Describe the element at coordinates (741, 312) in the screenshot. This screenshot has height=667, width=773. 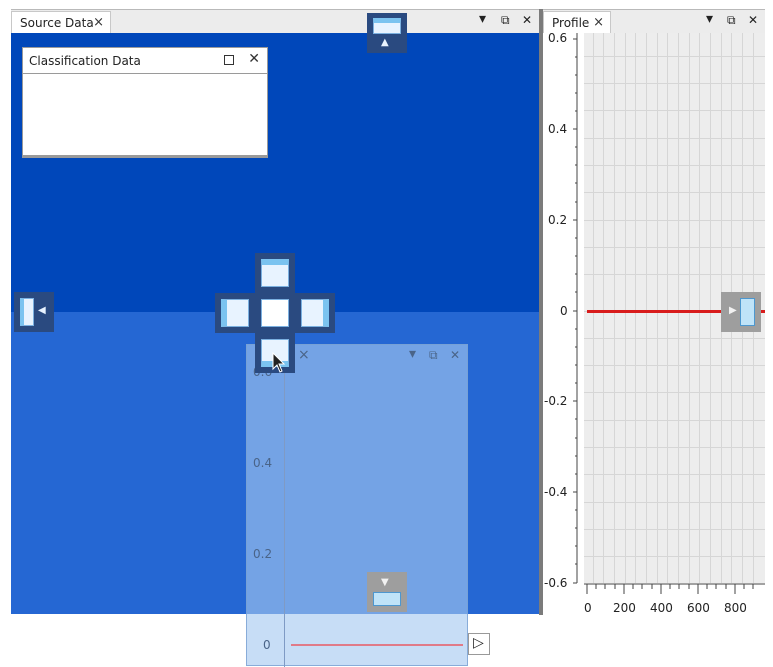
I see `dock-edge-right-guide: ▶` at that location.